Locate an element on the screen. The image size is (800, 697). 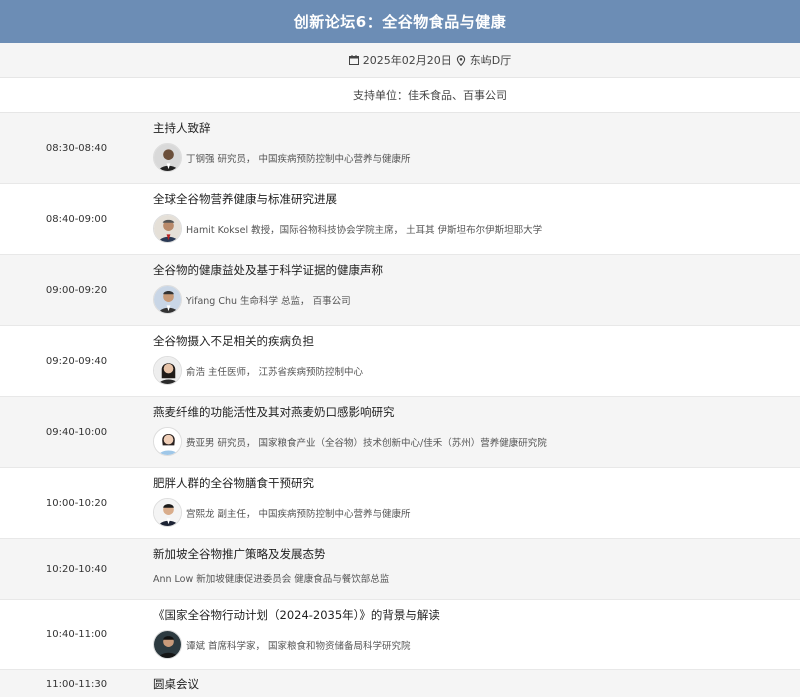
session-title: 全球全谷物营养健康与标准研究进展 is located at coordinates (245, 199).